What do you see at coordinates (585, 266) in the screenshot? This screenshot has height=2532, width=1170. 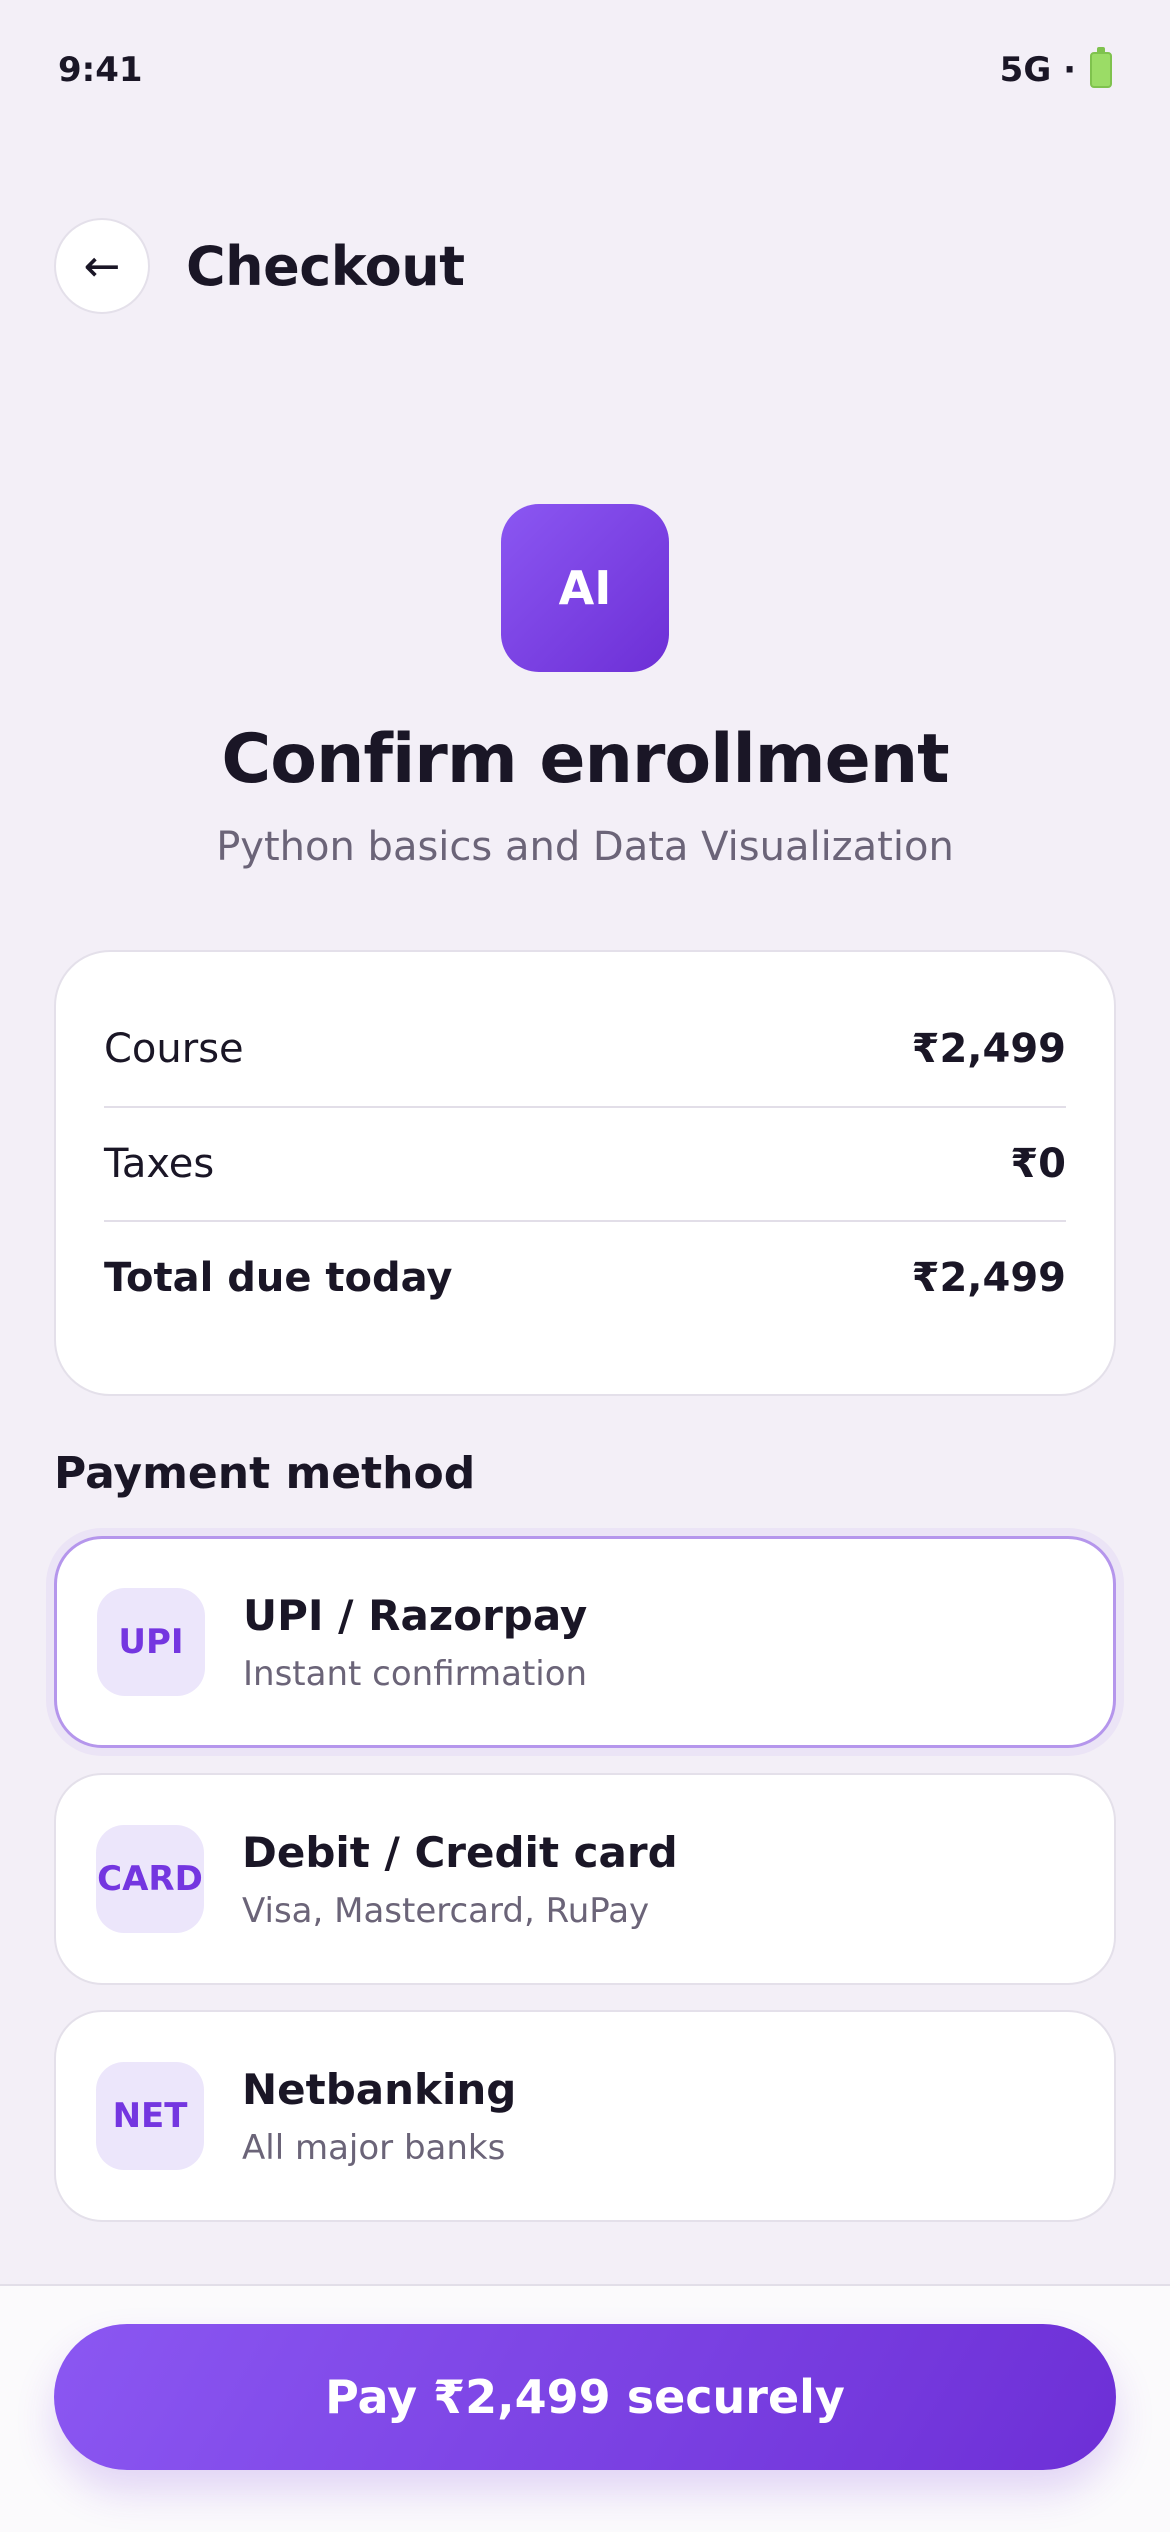 I see `header: ← Checkout` at bounding box center [585, 266].